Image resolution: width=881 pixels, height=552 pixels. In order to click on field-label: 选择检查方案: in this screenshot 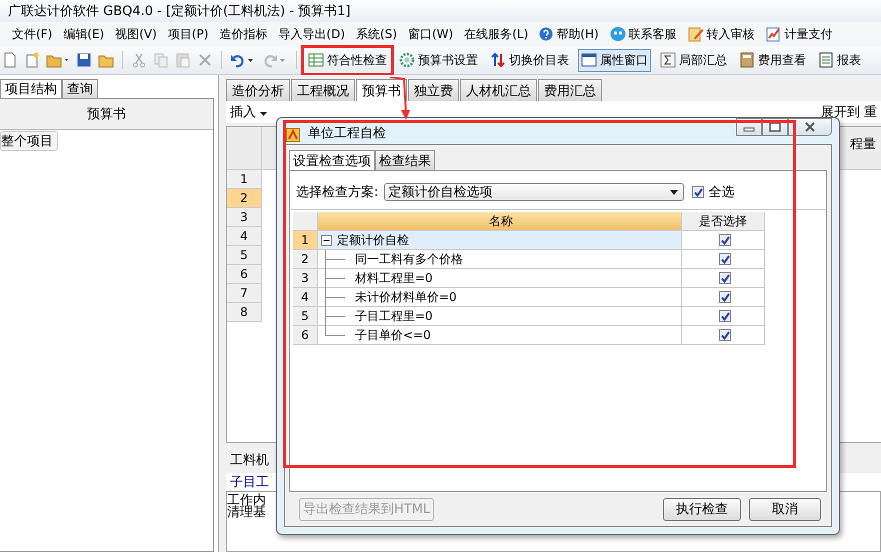, I will do `click(337, 192)`.